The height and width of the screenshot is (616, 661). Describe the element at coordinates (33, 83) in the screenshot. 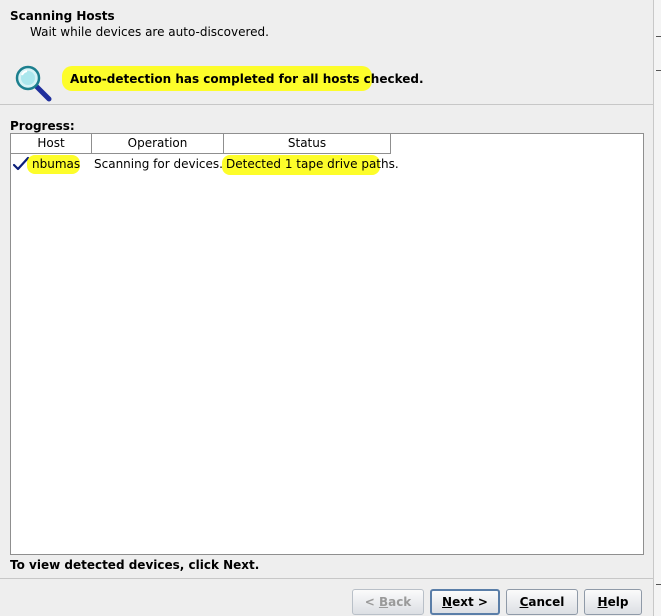

I see `magnifier-icon` at that location.